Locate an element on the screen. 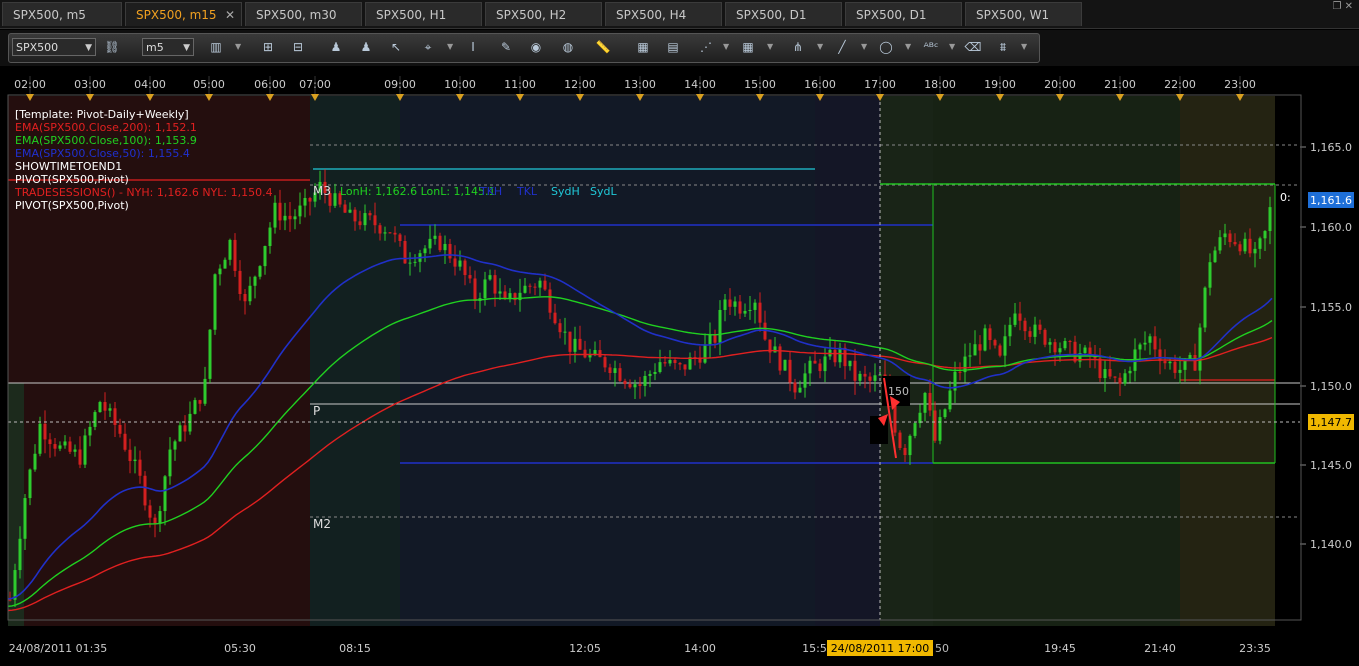  time-tick-label: 17:00 is located at coordinates (880, 84).